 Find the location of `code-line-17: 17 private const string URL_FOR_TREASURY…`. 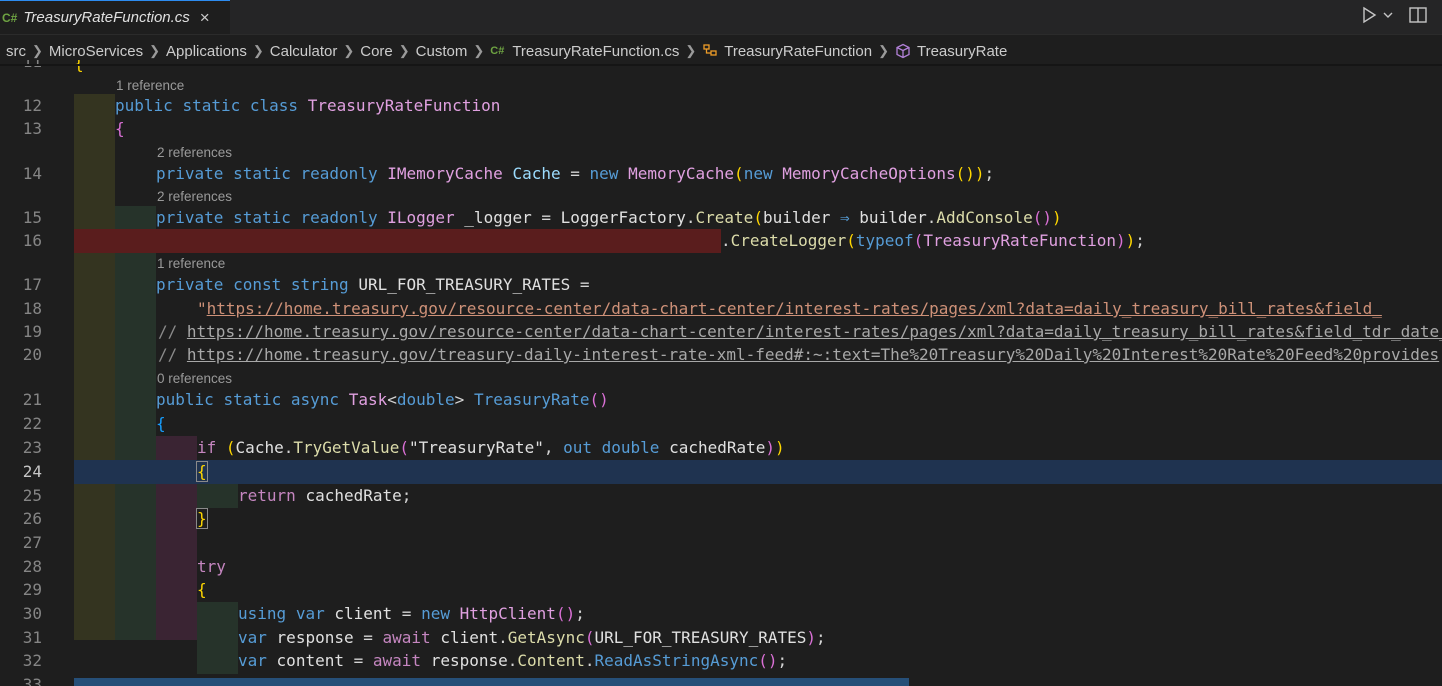

code-line-17: 17 private const string URL_FOR_TREASURY… is located at coordinates (721, 284).